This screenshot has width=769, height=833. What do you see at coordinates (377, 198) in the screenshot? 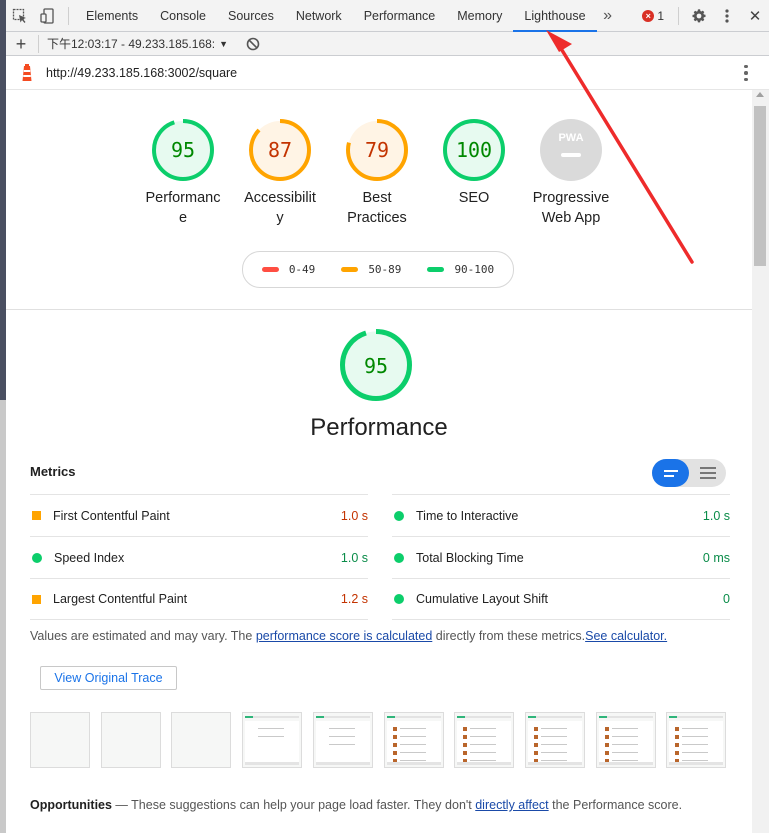
I see `category-label-line: Best` at bounding box center [377, 198].